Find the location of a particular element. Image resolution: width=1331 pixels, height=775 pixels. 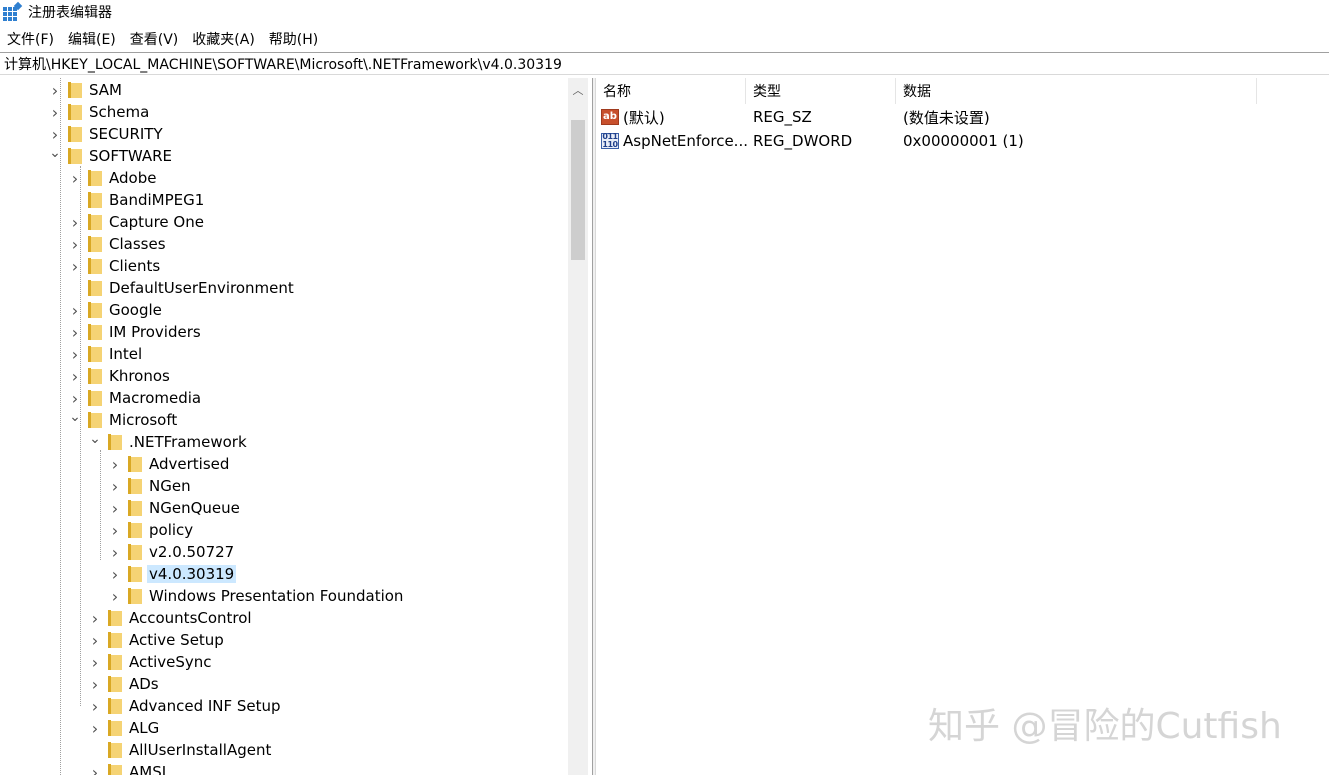

tree-node-ads: › ADs is located at coordinates (124, 684).